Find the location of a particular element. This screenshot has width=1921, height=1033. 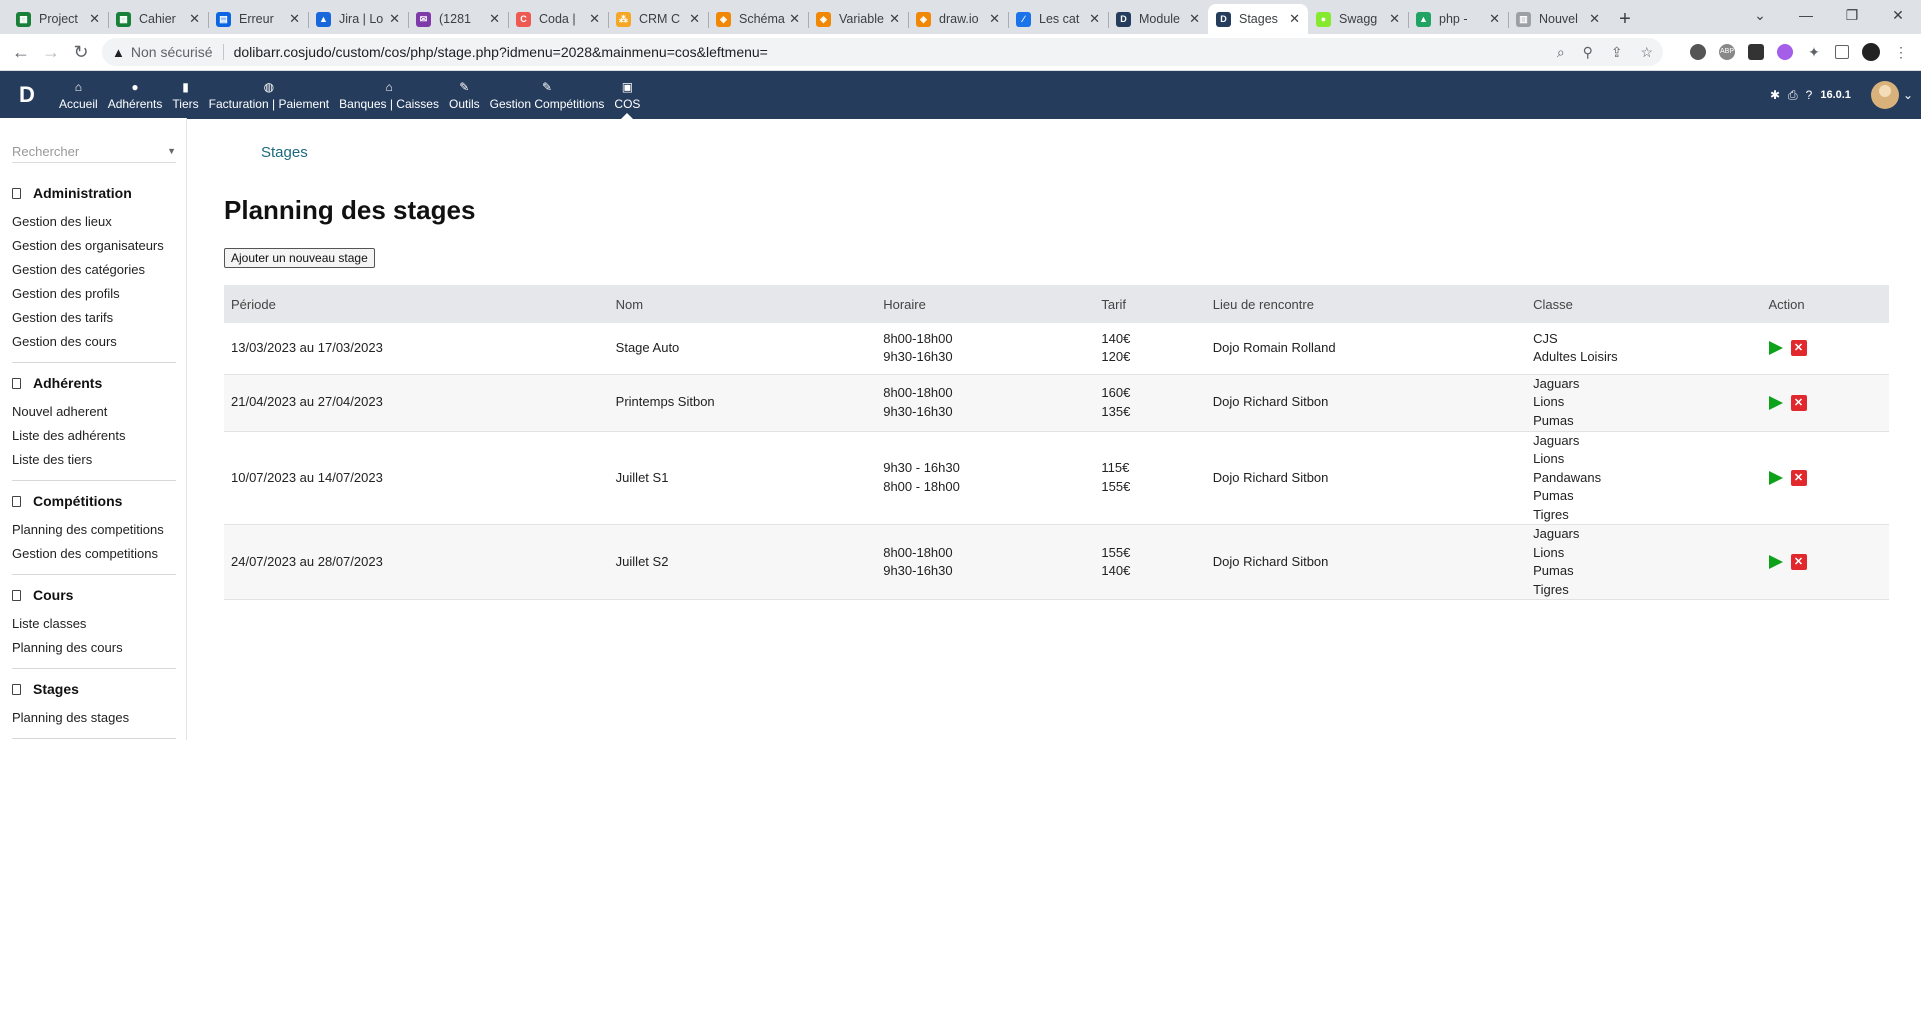

sidebar-link: Gestion des organisateurs is located at coordinates (94, 246).